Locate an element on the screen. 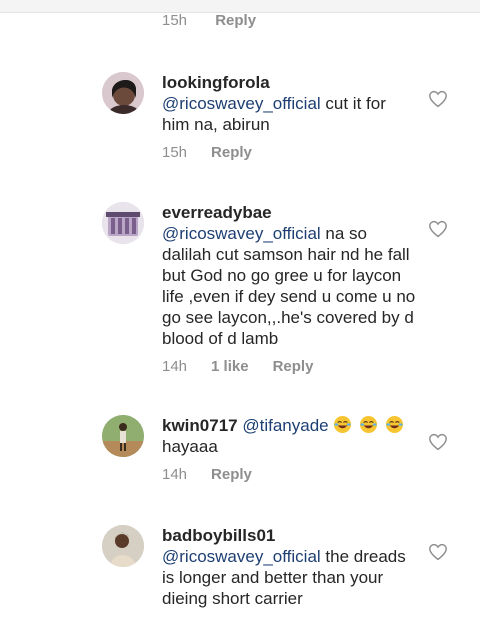 The width and height of the screenshot is (480, 622). comment-mention: @tifanyade is located at coordinates (285, 425).